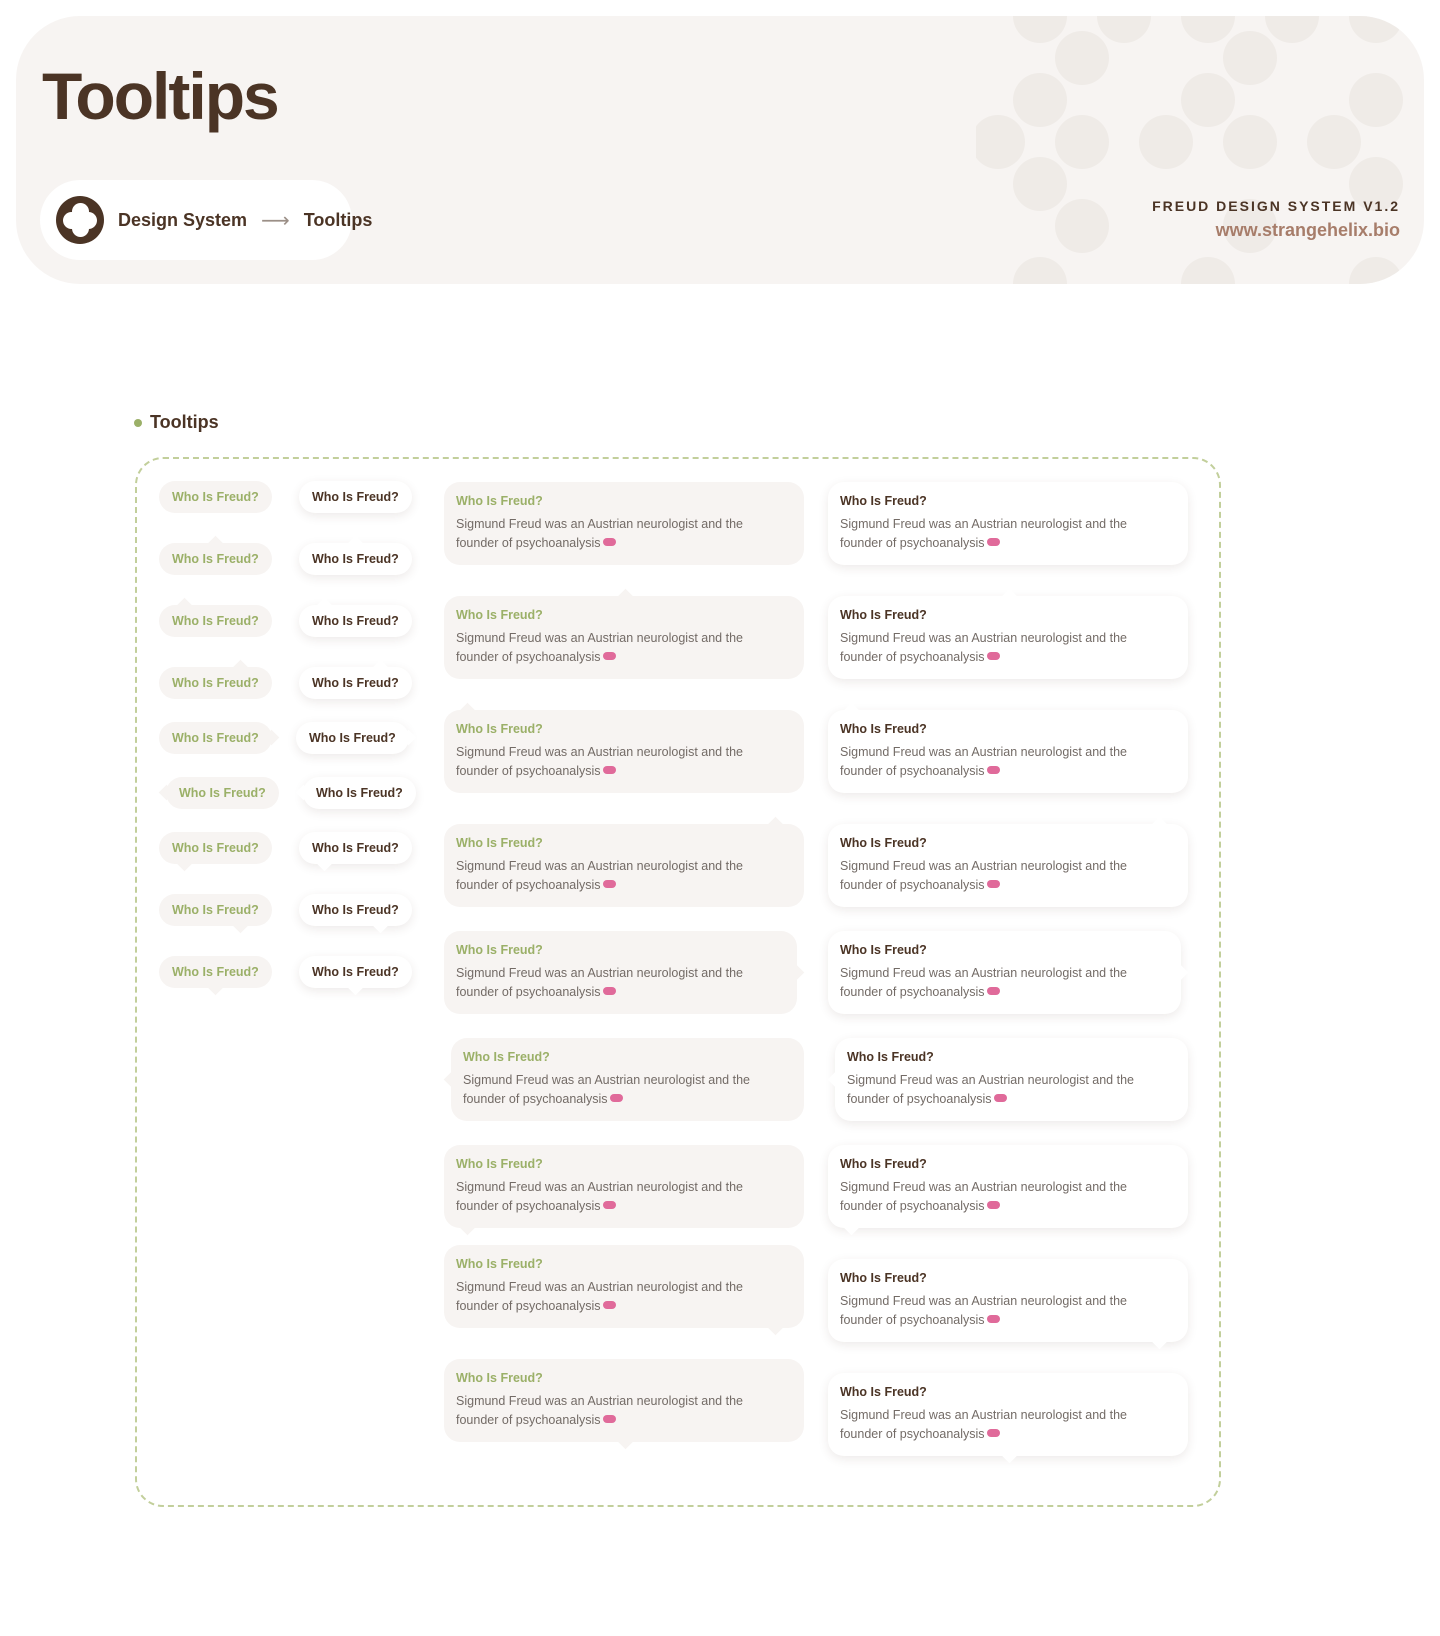  Describe the element at coordinates (182, 220) in the screenshot. I see `breadcrumb-root: Design System` at that location.